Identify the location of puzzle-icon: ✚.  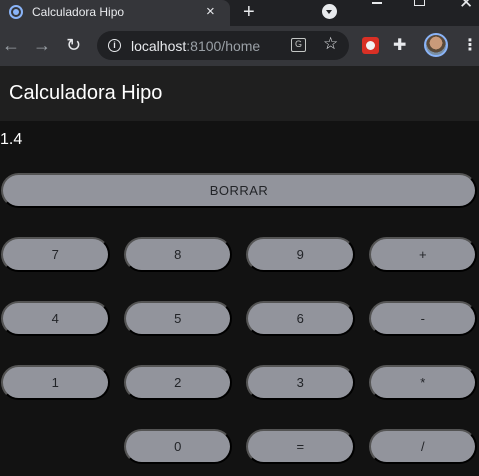
(399, 45).